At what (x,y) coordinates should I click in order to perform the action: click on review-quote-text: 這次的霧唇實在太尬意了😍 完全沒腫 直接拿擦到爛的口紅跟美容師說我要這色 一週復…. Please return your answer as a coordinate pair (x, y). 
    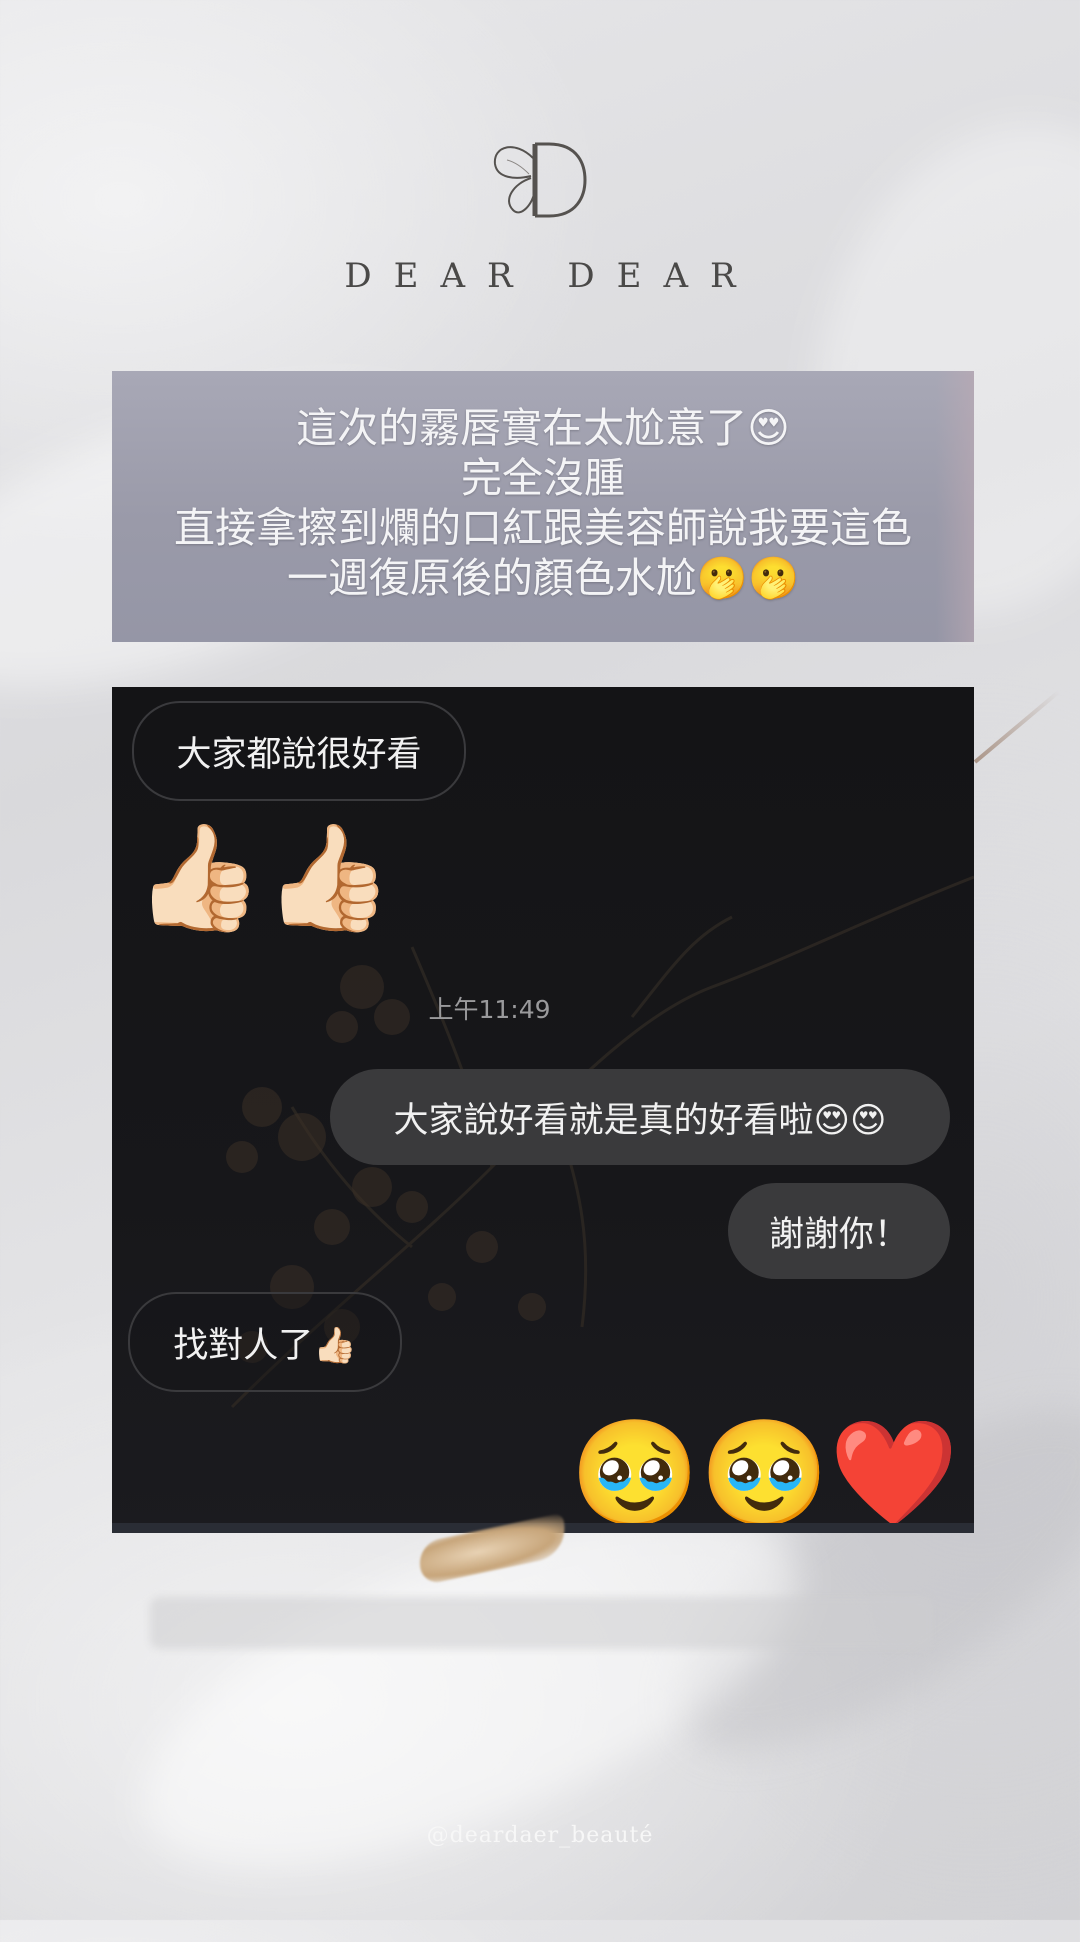
    Looking at the image, I should click on (543, 503).